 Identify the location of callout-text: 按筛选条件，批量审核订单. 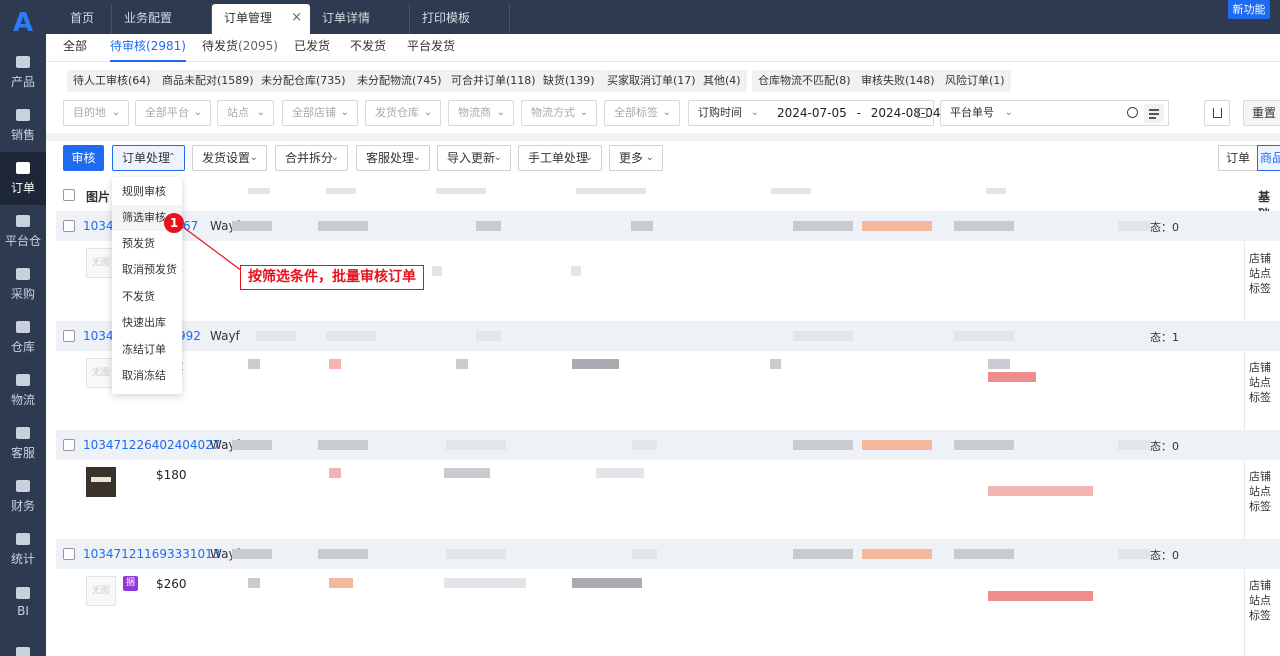
(332, 277).